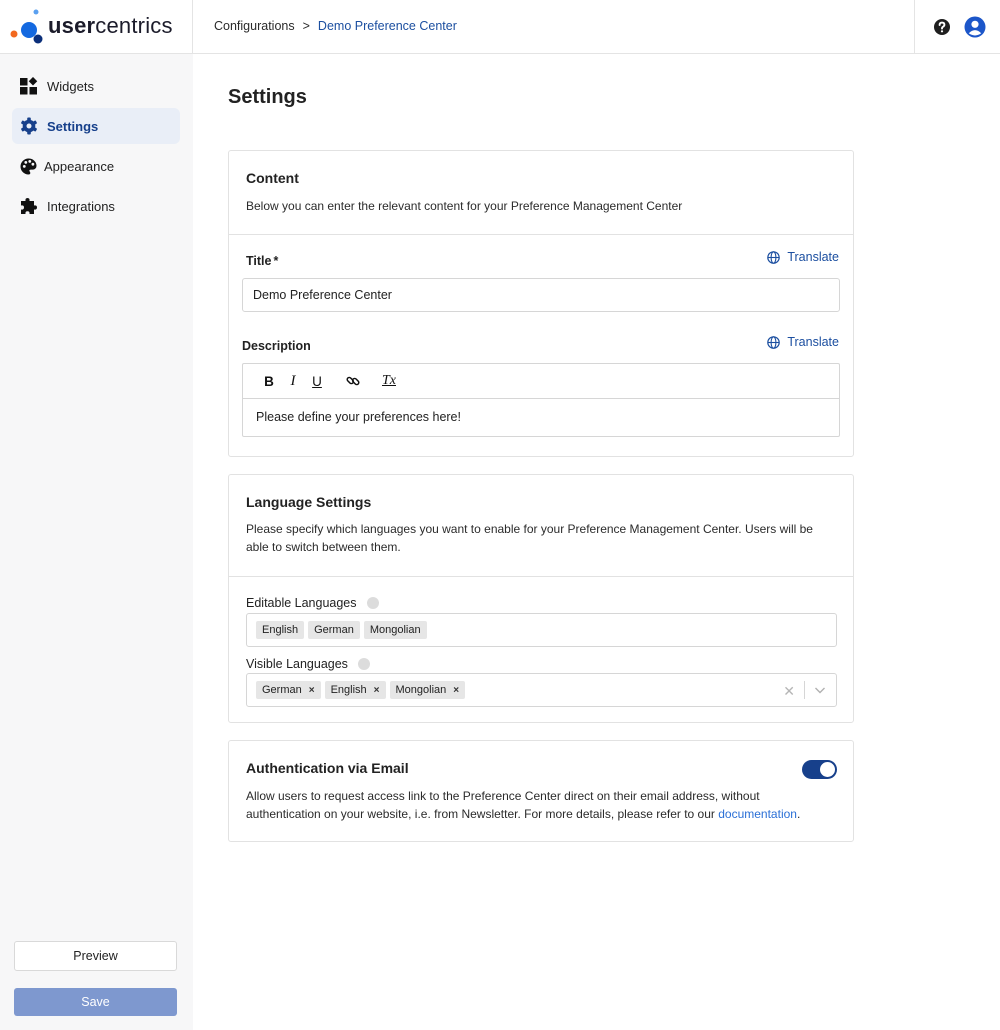 The image size is (1000, 1030). I want to click on header-divider, so click(192, 27).